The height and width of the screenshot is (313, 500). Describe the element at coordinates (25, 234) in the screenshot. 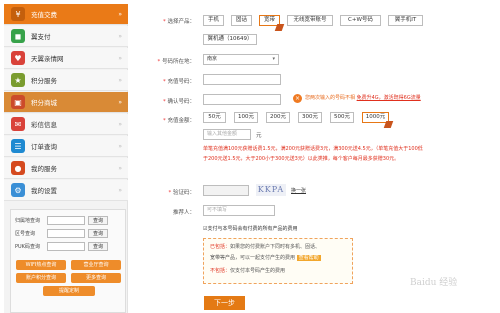

I see `area-code-query-label: 区号查询` at that location.